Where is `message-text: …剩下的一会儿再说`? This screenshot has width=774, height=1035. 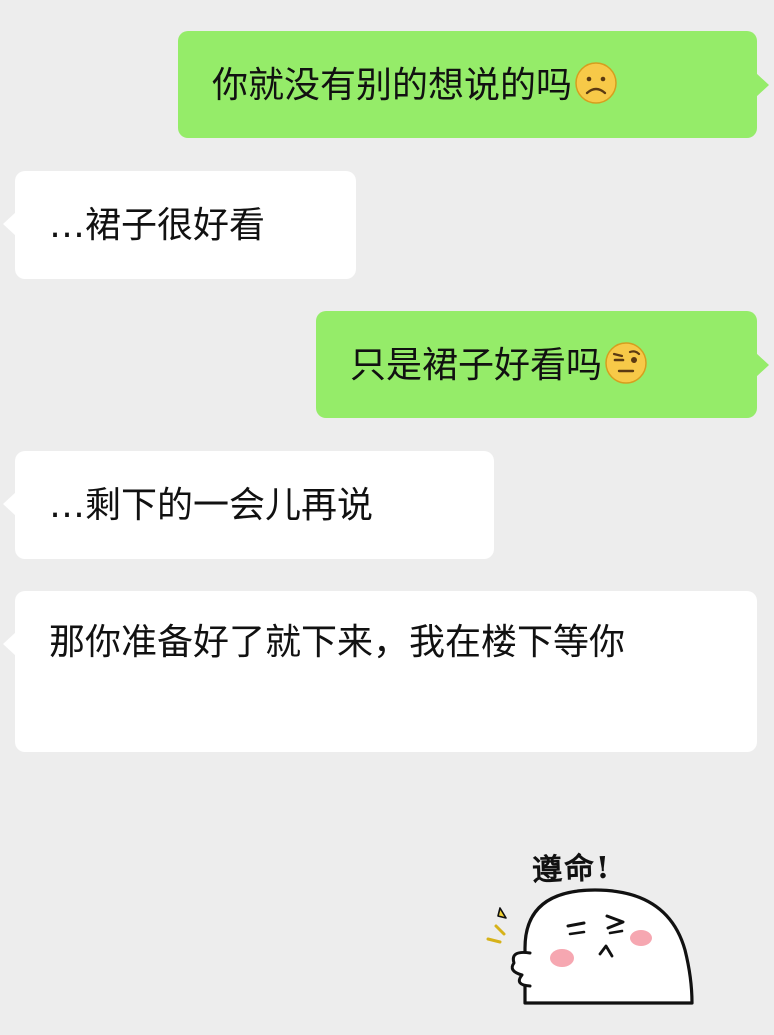
message-text: …剩下的一会儿再说 is located at coordinates (211, 505).